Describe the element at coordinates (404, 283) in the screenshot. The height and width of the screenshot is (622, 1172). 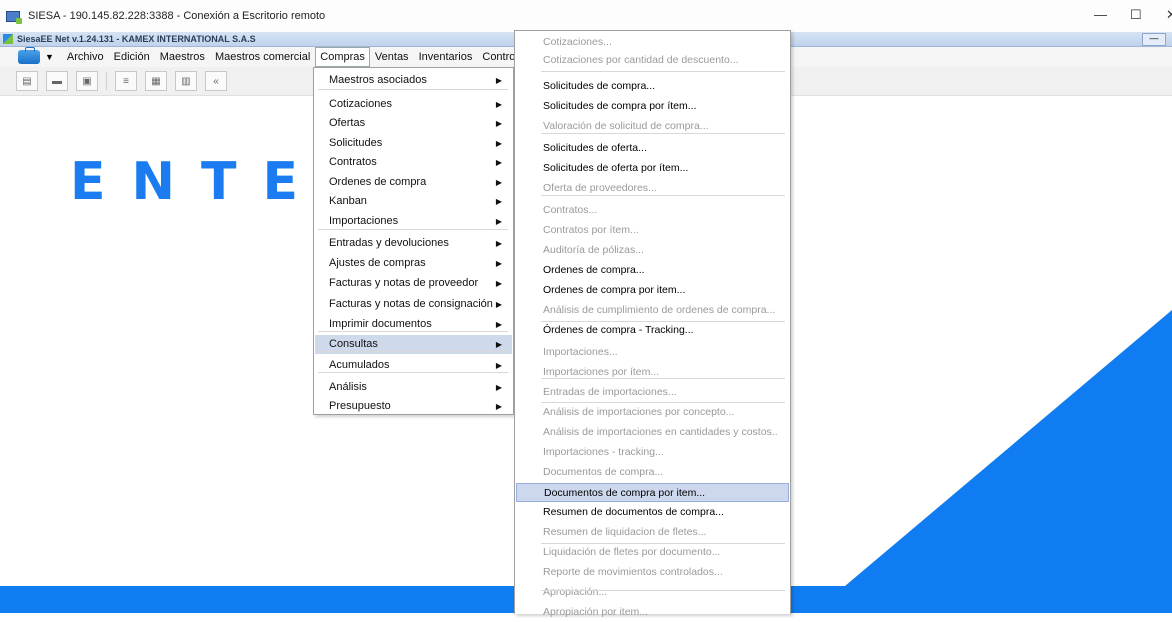
I see `menu-item-label: Facturas y notas de proveedor` at that location.